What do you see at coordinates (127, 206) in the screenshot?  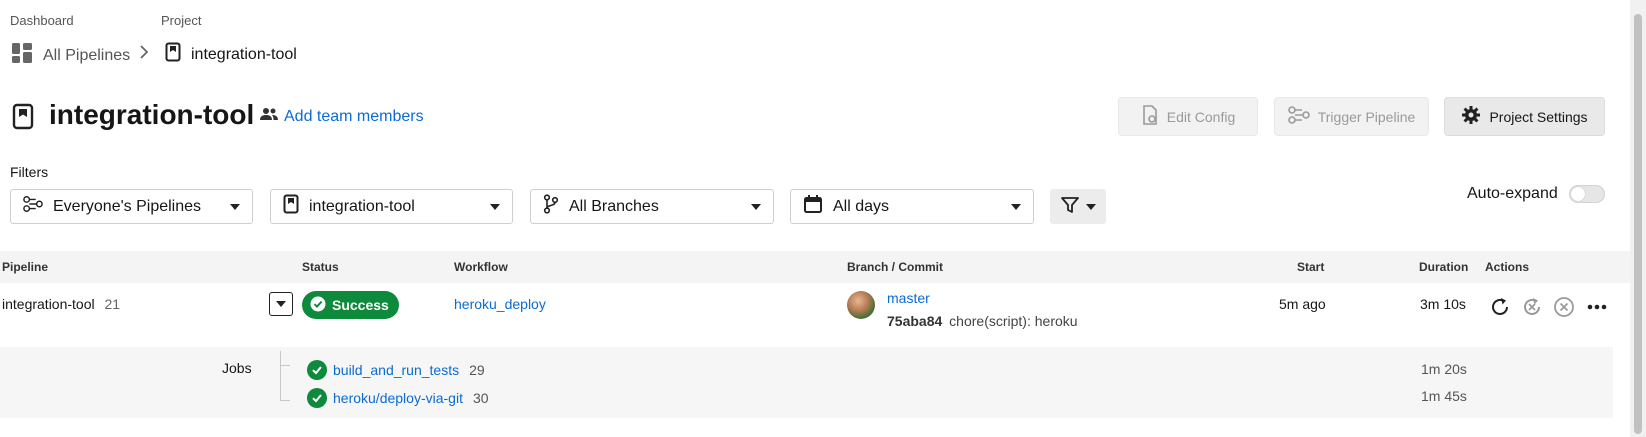 I see `pipelines-filter-value: Everyone's Pipelines` at bounding box center [127, 206].